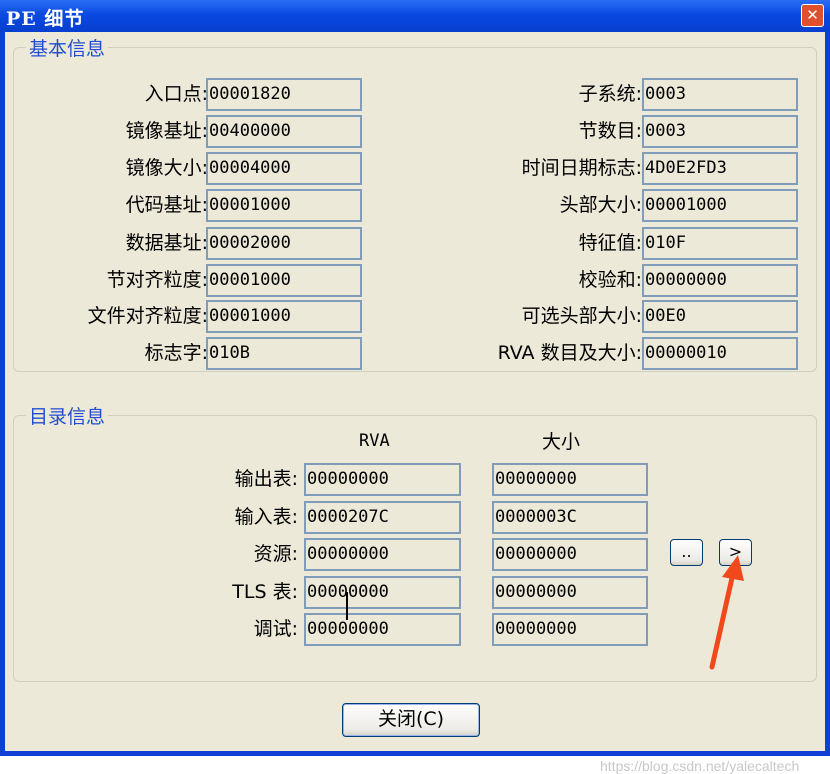 The height and width of the screenshot is (774, 830). Describe the element at coordinates (275, 554) in the screenshot. I see `directory-row-label: 资源:` at that location.